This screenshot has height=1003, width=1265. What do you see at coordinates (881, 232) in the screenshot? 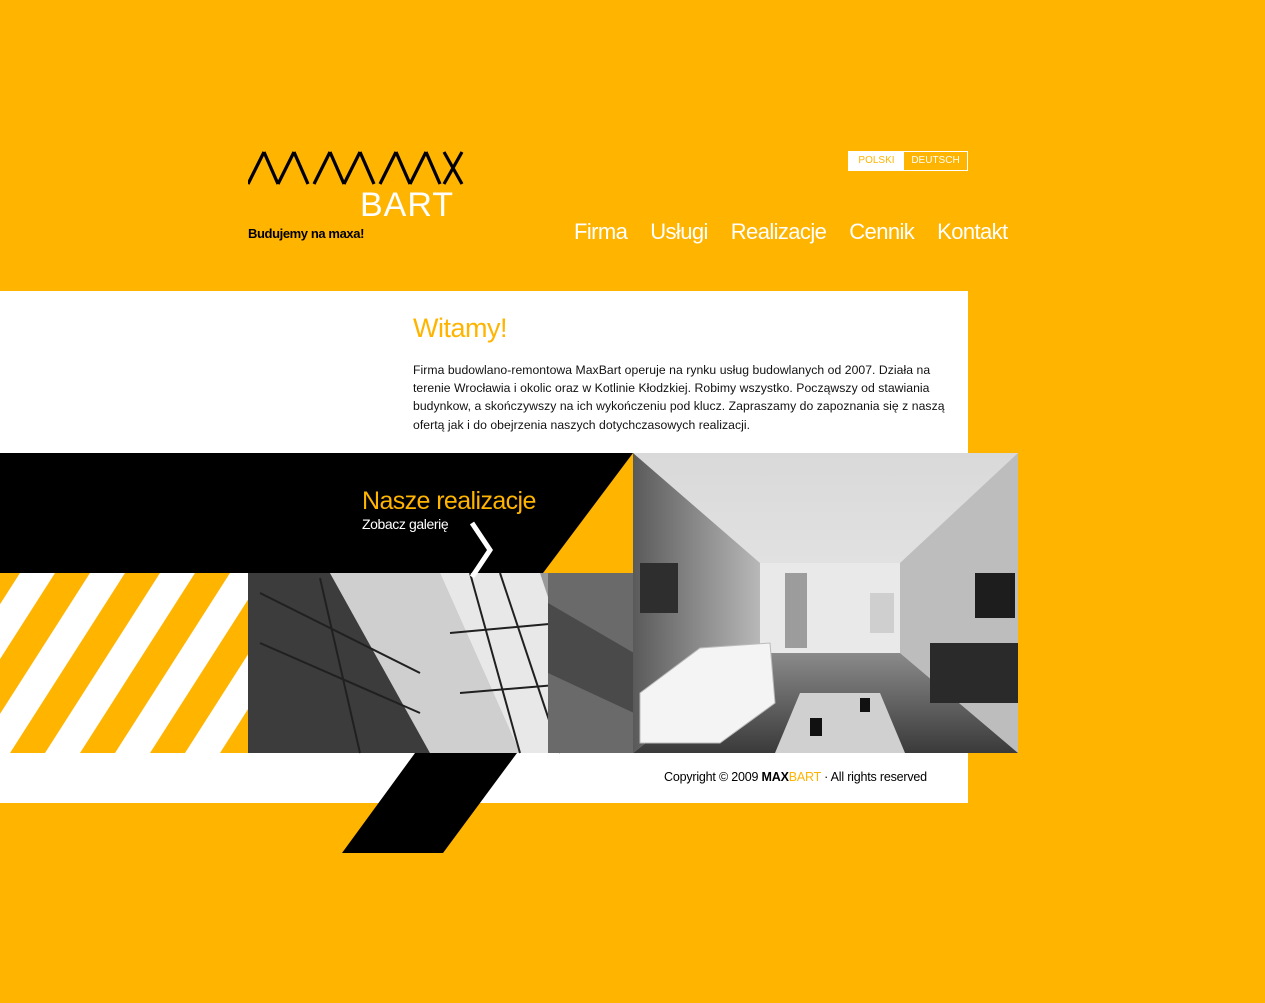
I see `nav-cennik: Cennik` at bounding box center [881, 232].